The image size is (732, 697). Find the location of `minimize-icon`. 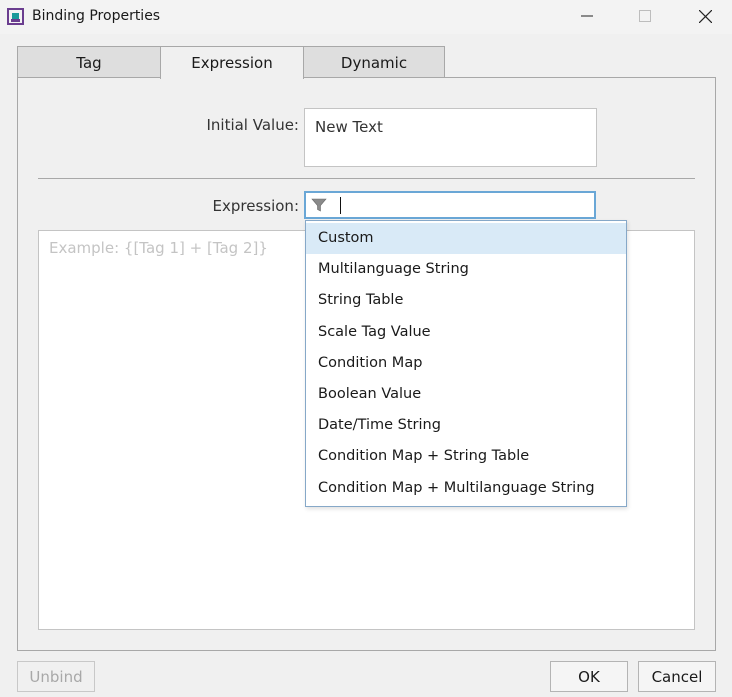

minimize-icon is located at coordinates (587, 16).